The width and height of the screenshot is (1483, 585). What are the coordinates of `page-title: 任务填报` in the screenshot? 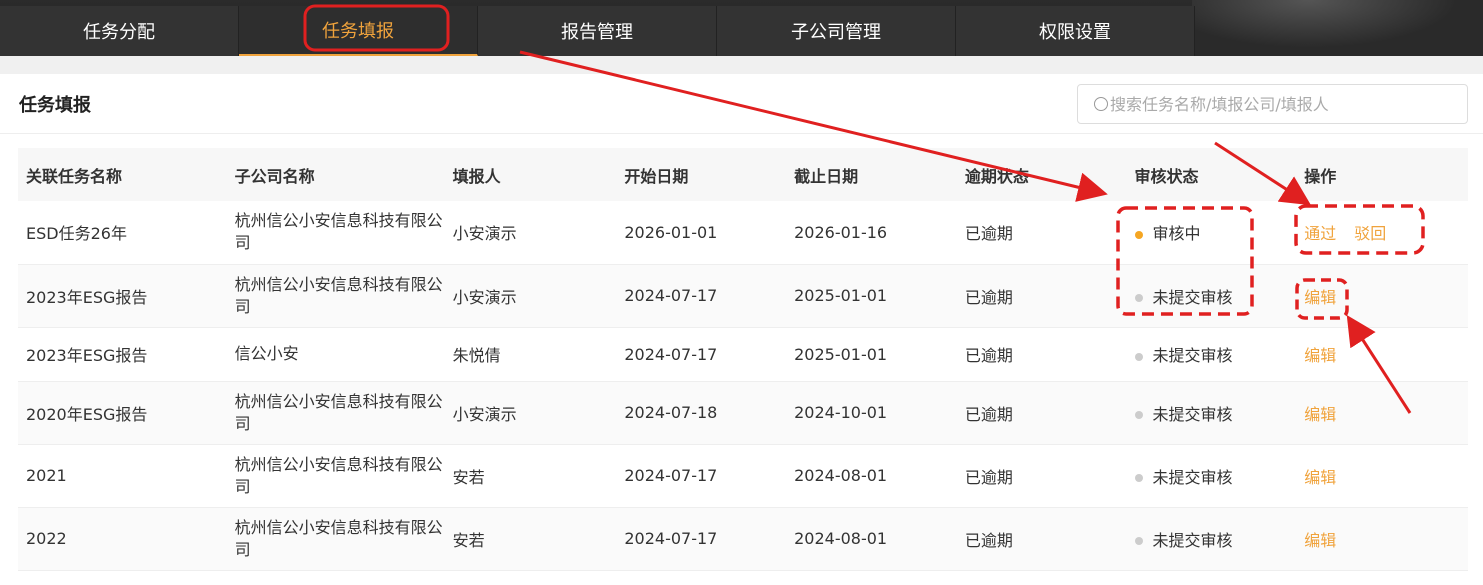 It's located at (55, 105).